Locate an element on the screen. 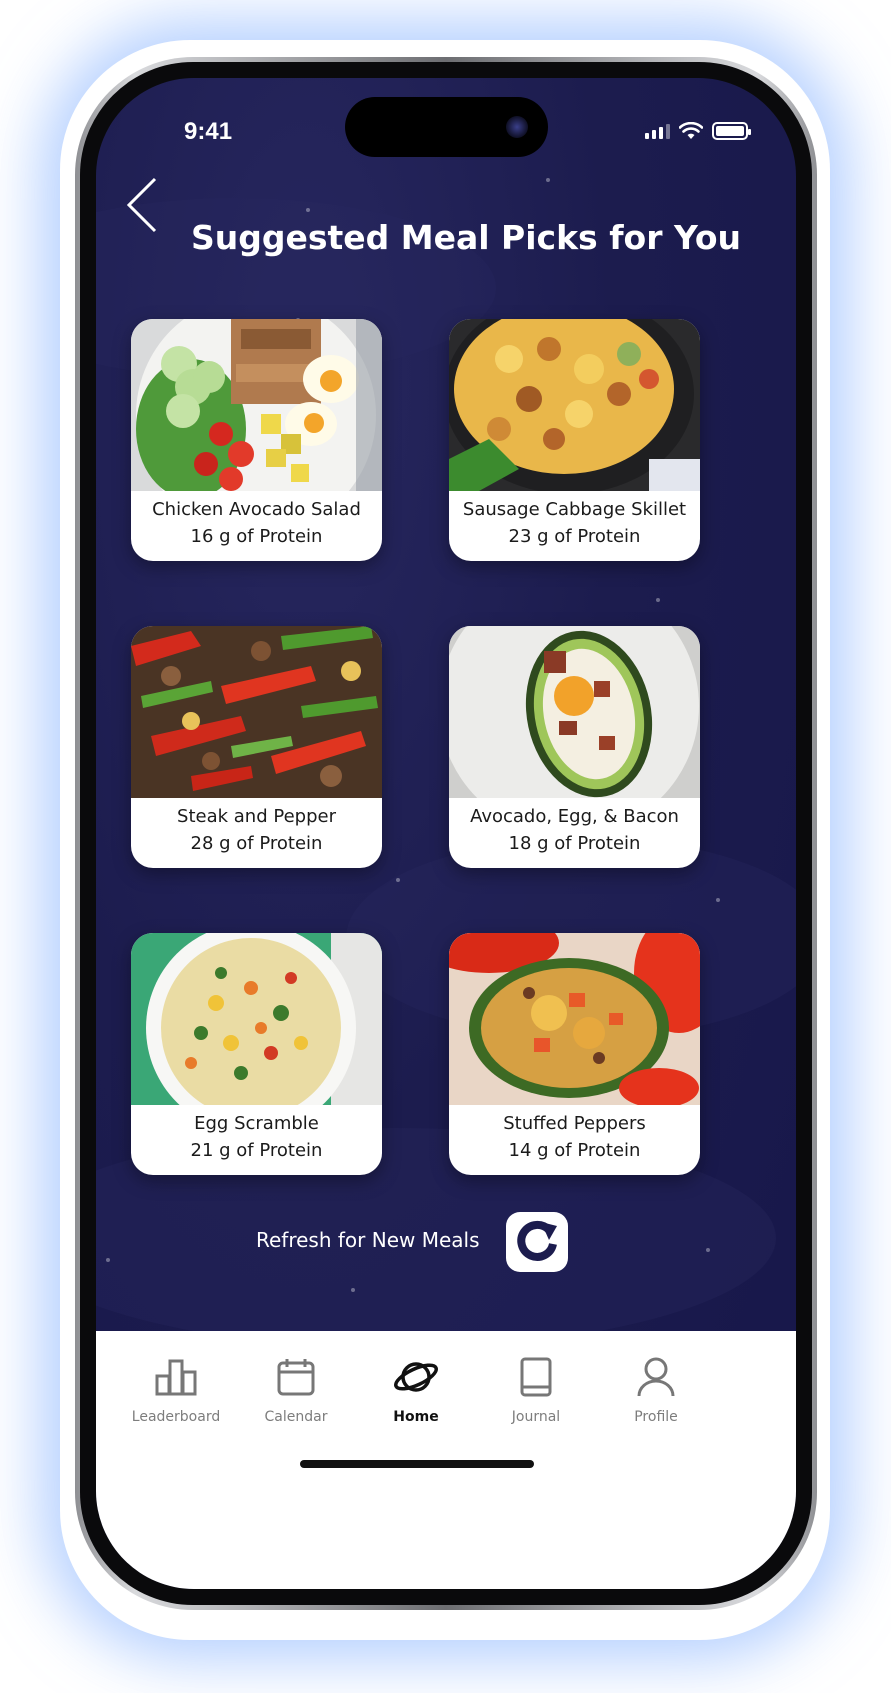 Image resolution: width=891 pixels, height=1693 pixels. meal-protein: 16 g of Protein is located at coordinates (256, 536).